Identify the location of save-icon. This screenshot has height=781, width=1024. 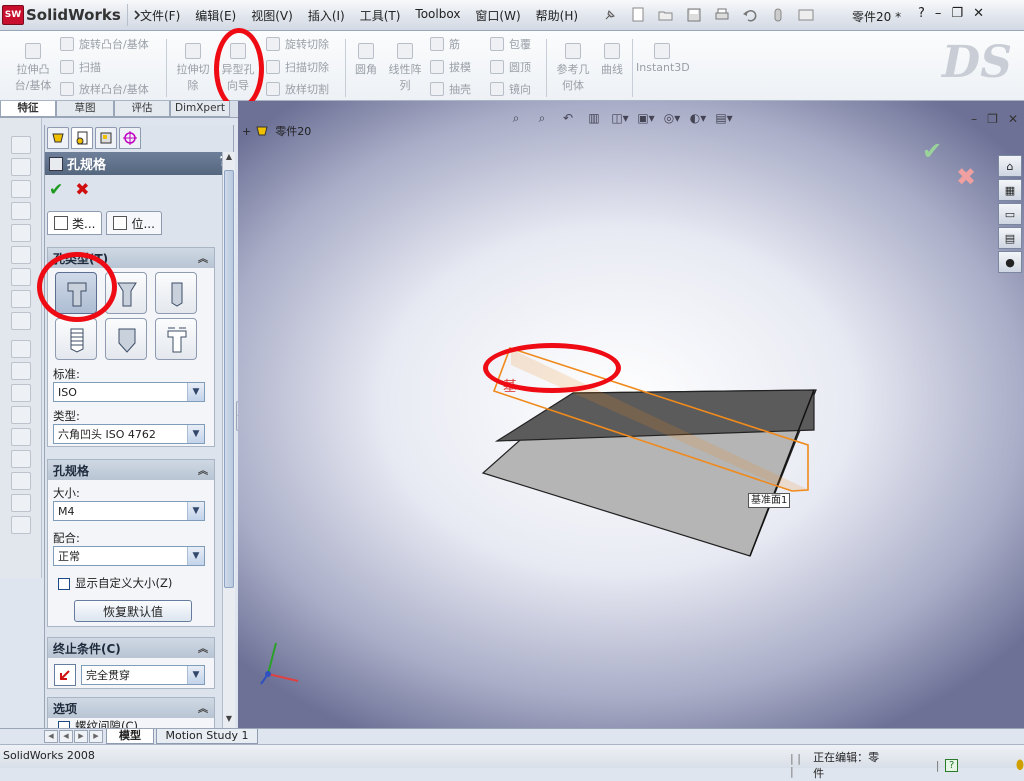
(694, 15).